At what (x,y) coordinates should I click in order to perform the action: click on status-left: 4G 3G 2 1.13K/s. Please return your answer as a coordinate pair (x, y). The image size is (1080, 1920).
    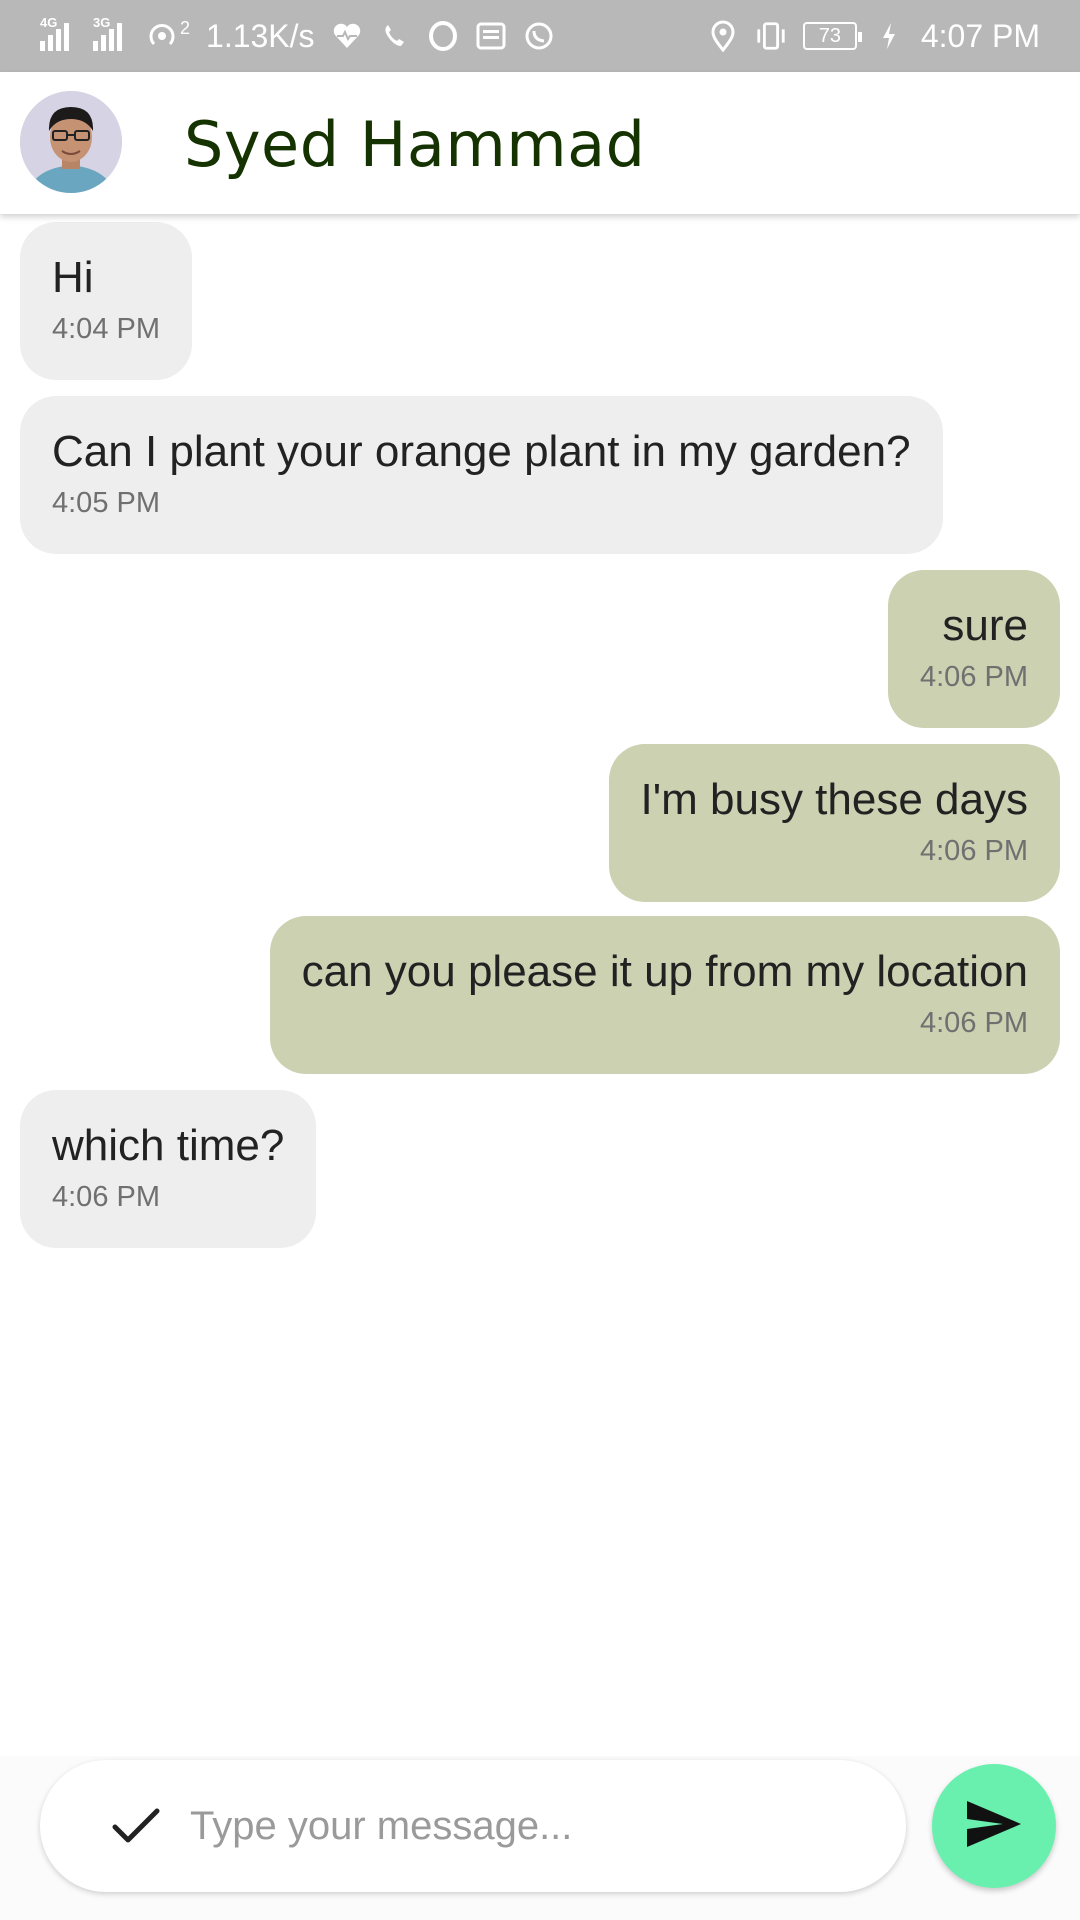
    Looking at the image, I should click on (297, 35).